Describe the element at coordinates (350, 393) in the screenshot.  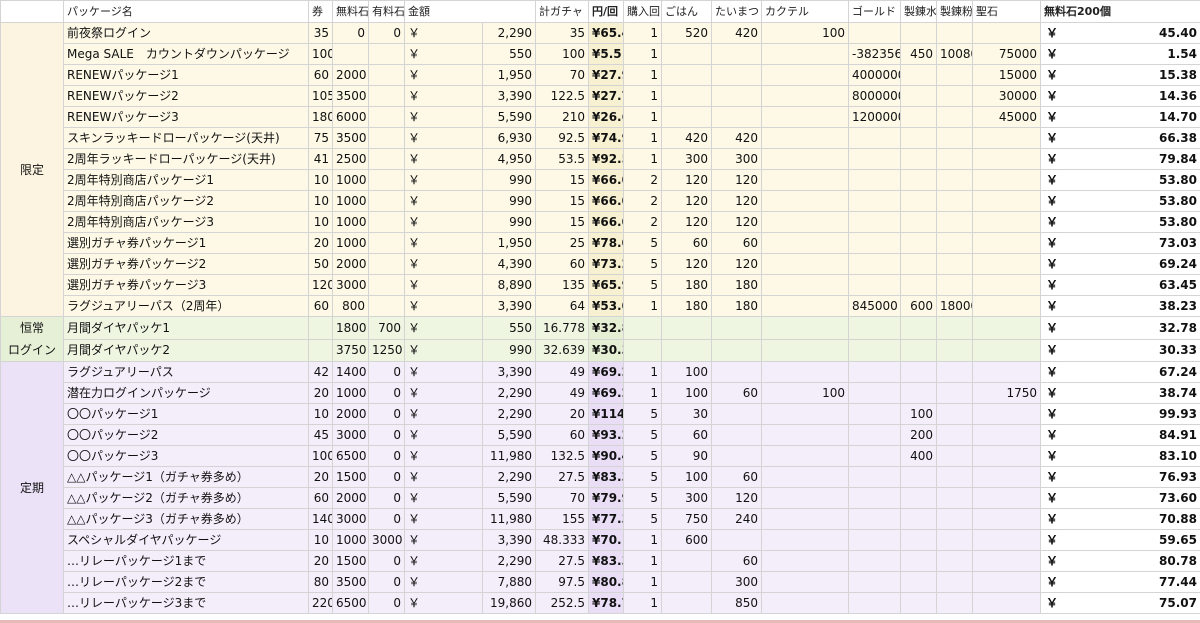
I see `cell-free-stones: 1000` at that location.